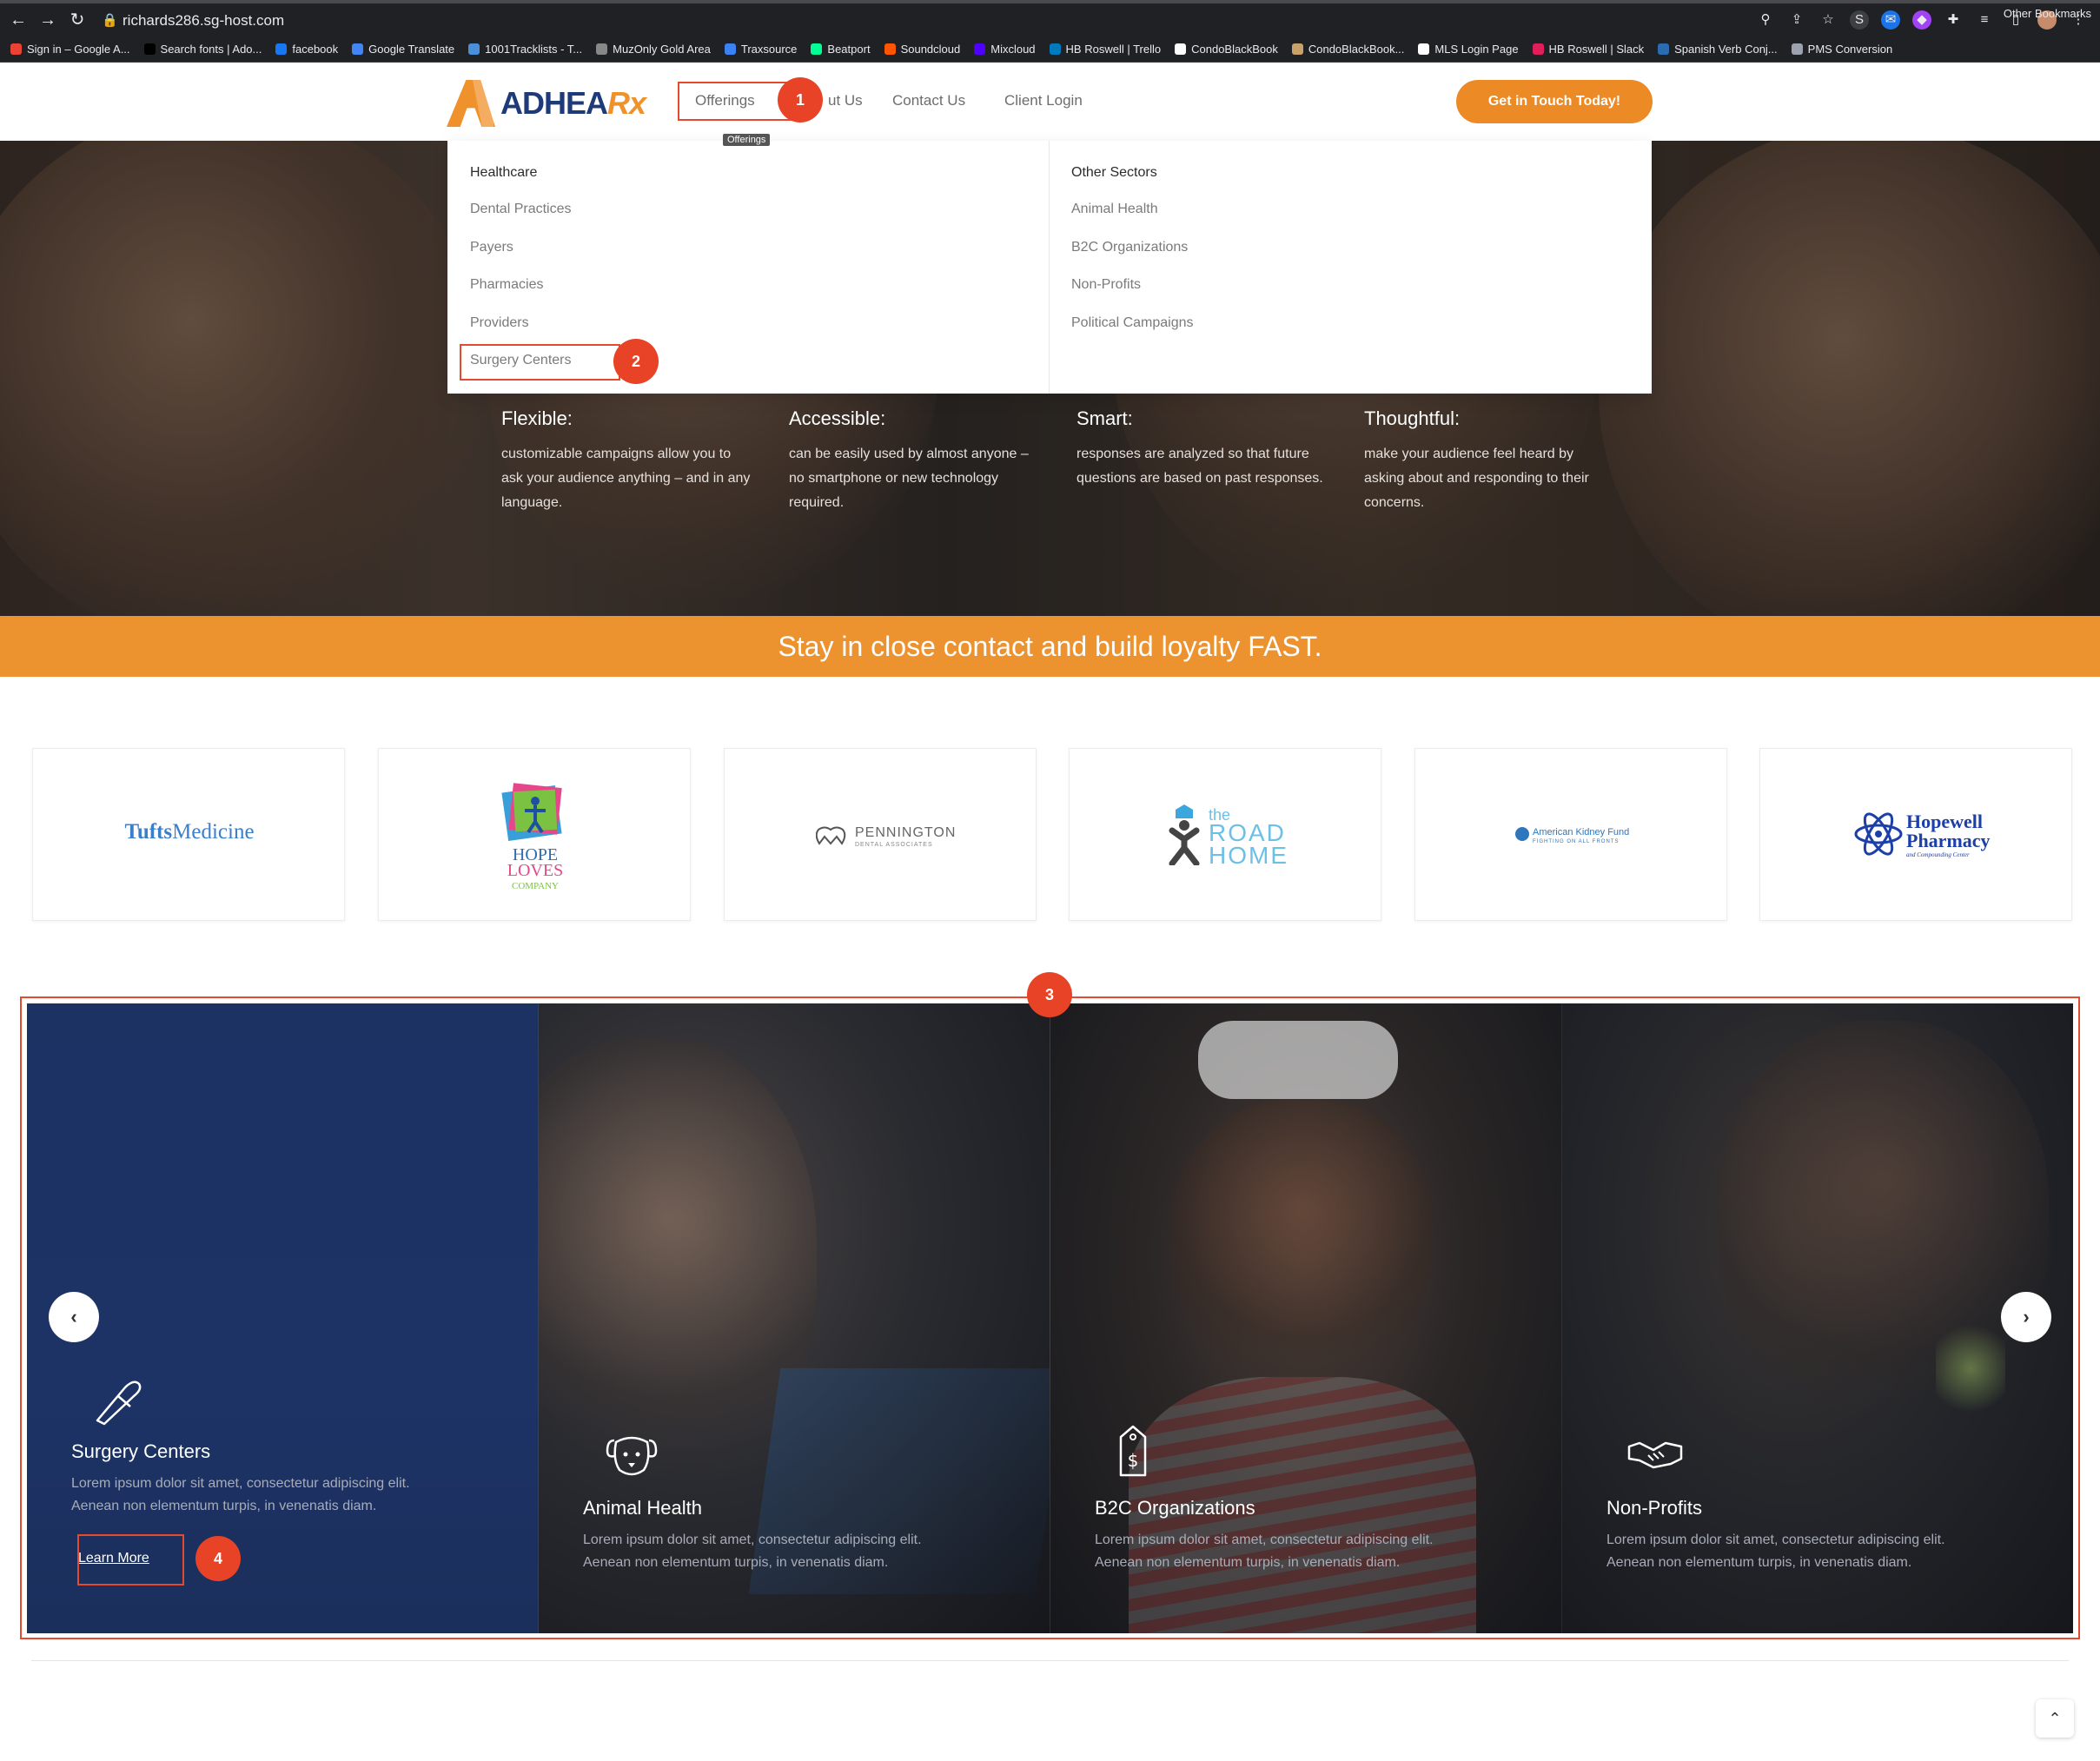  What do you see at coordinates (845, 100) in the screenshot?
I see `nav-about-us: ut Us` at bounding box center [845, 100].